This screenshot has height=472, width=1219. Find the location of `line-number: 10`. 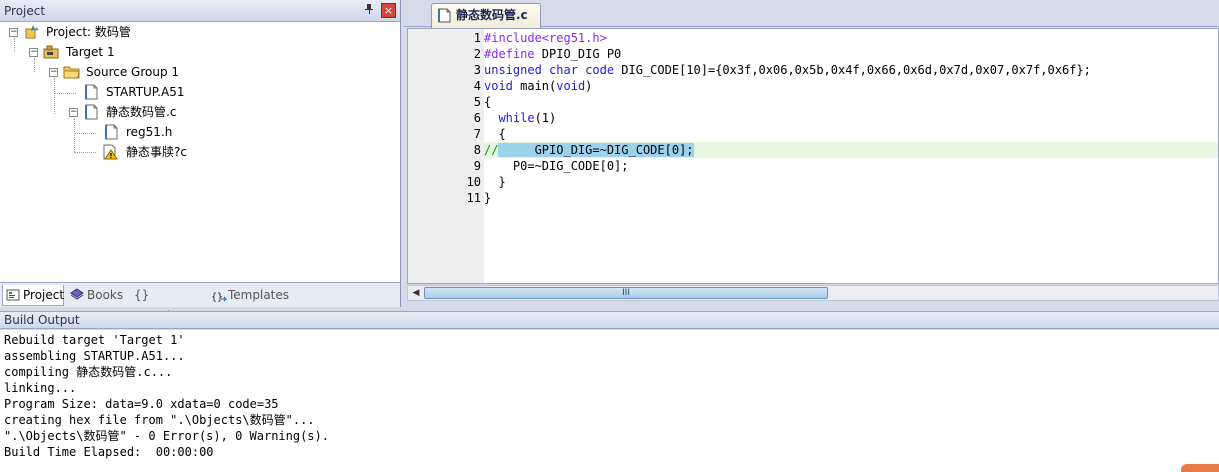

line-number: 10 is located at coordinates (473, 182).